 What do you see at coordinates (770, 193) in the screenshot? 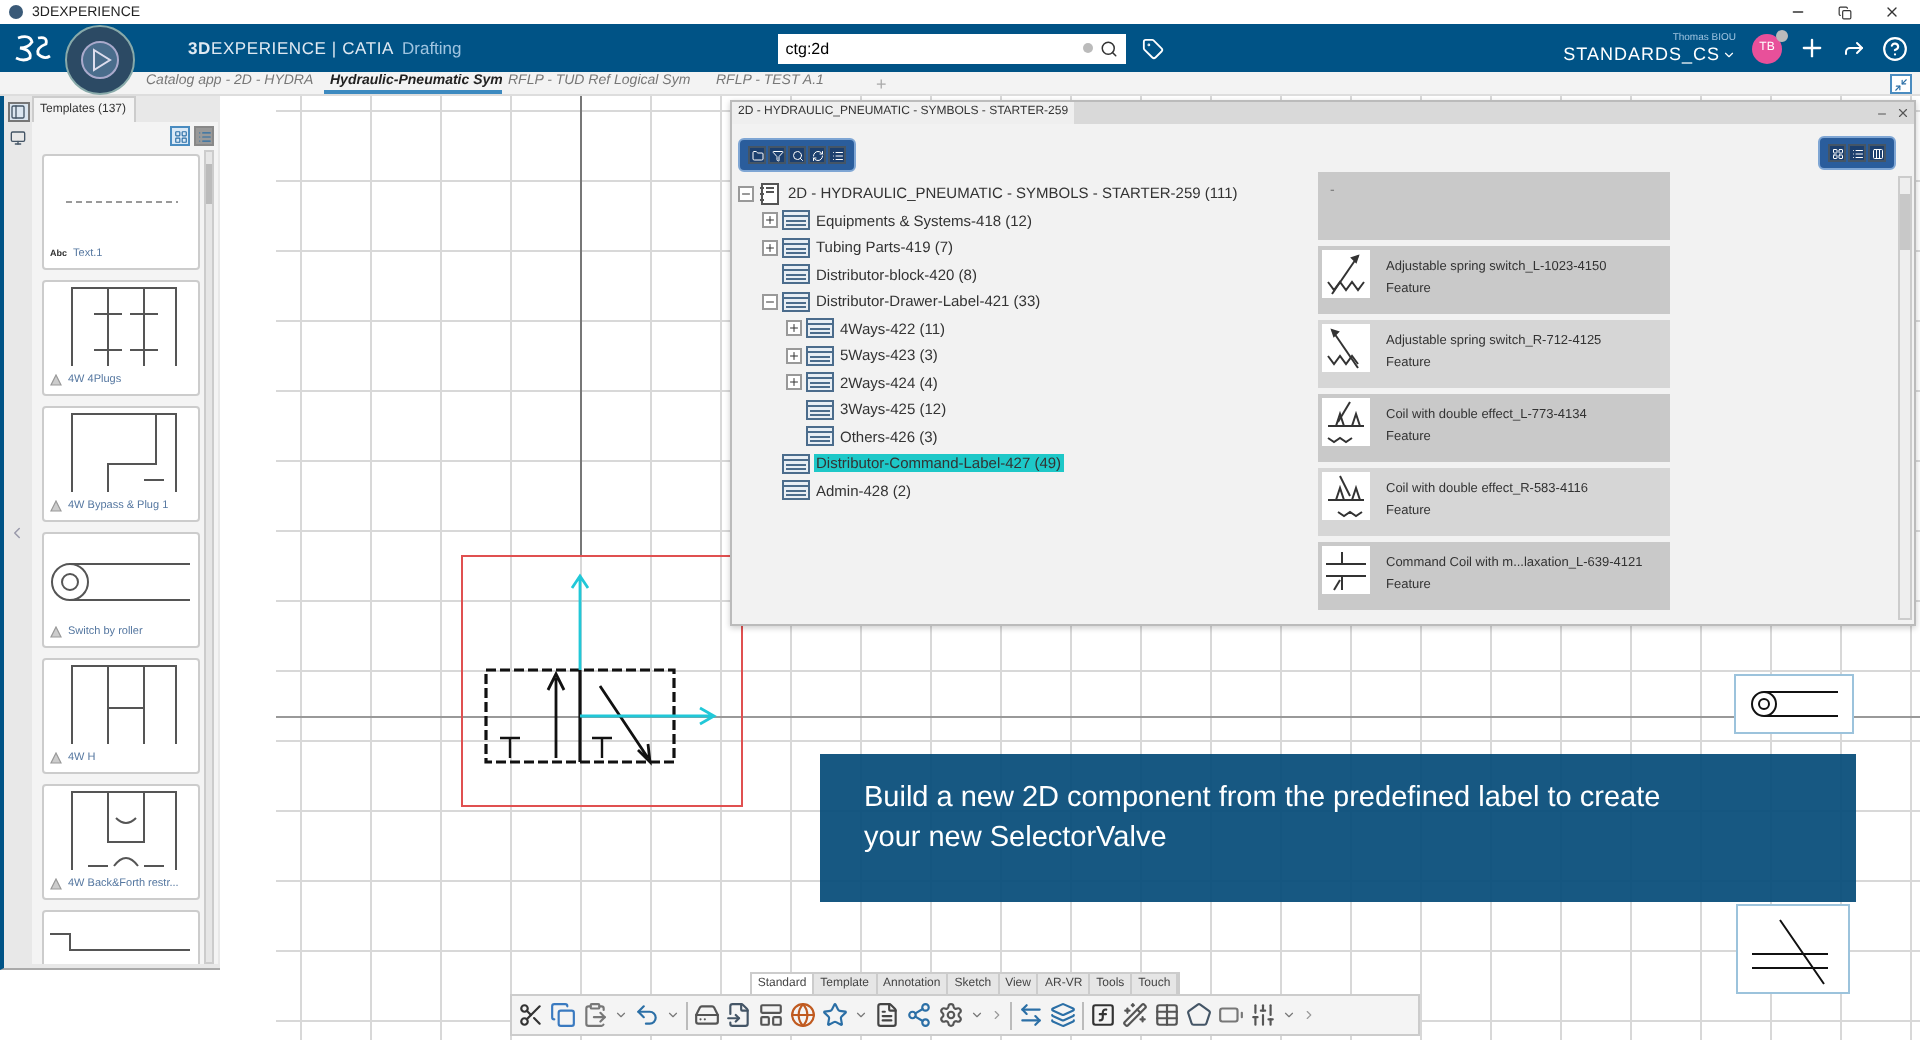
I see `catalog-icon` at bounding box center [770, 193].